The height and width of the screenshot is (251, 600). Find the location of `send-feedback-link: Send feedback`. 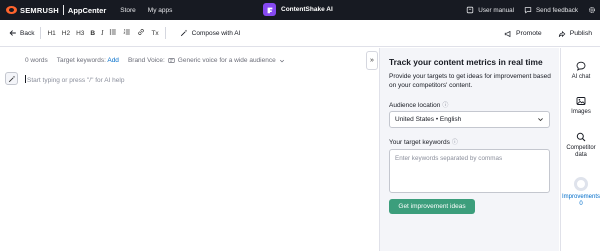

send-feedback-link: Send feedback is located at coordinates (551, 10).